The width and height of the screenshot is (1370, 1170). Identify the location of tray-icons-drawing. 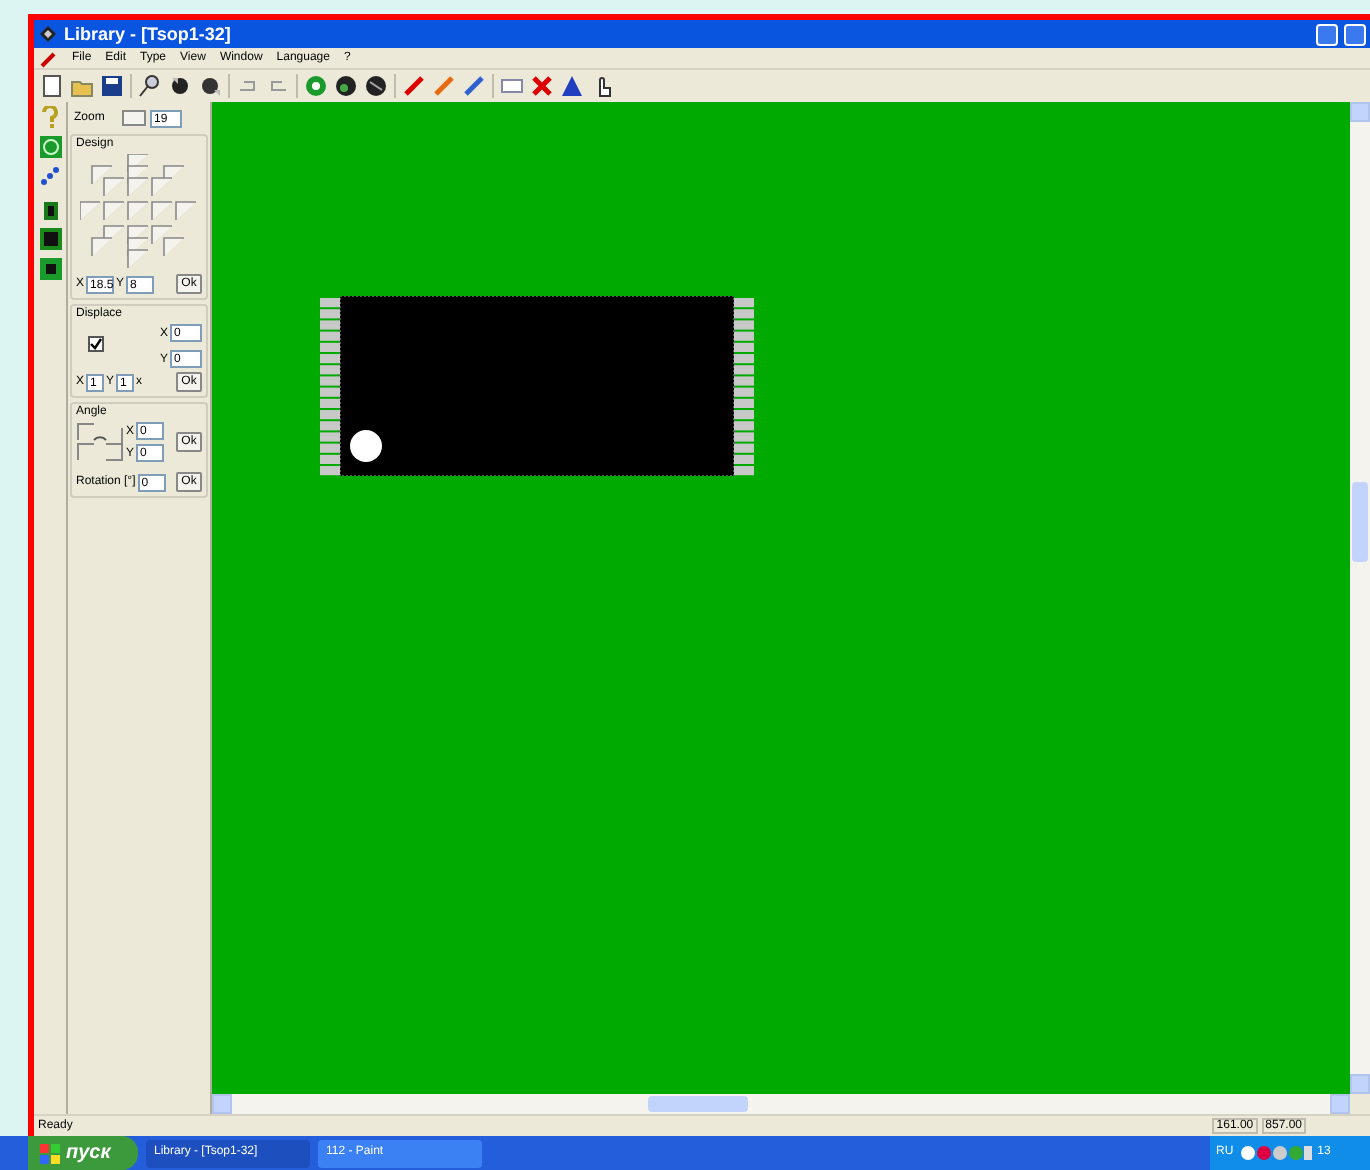
(1275, 1153).